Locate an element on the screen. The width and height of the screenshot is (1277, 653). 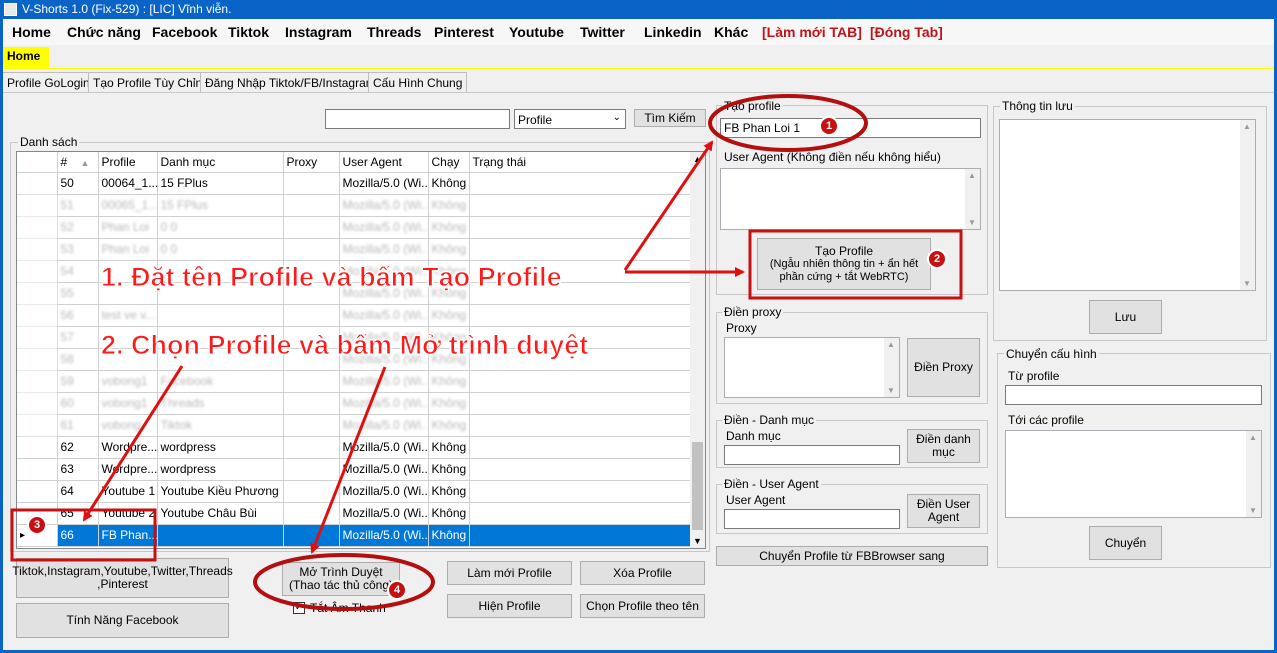
step-badge-2: 2 is located at coordinates (937, 259).